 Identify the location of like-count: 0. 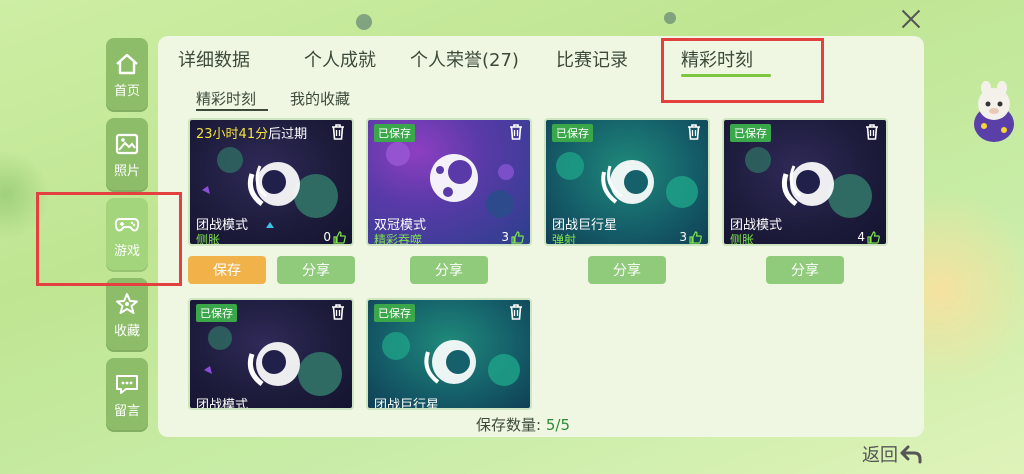
(334, 237).